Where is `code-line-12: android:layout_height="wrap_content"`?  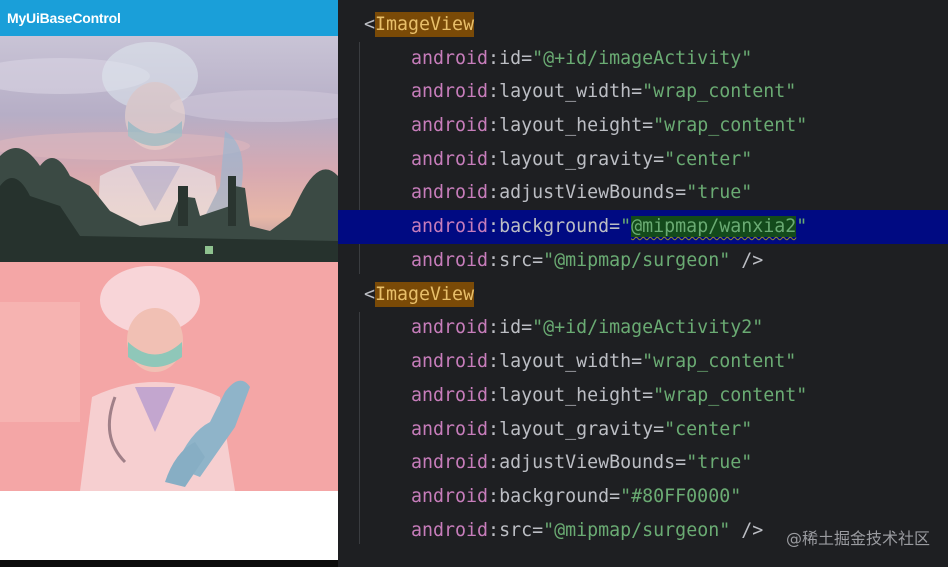
code-line-12: android:layout_height="wrap_content" is located at coordinates (643, 396).